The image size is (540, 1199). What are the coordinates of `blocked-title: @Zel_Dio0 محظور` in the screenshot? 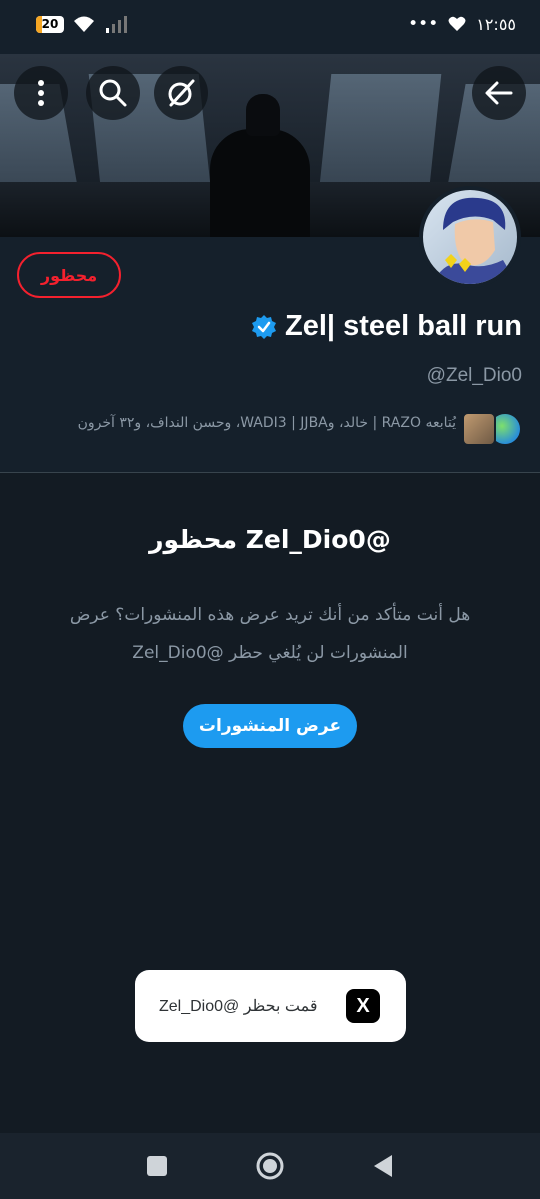 It's located at (270, 539).